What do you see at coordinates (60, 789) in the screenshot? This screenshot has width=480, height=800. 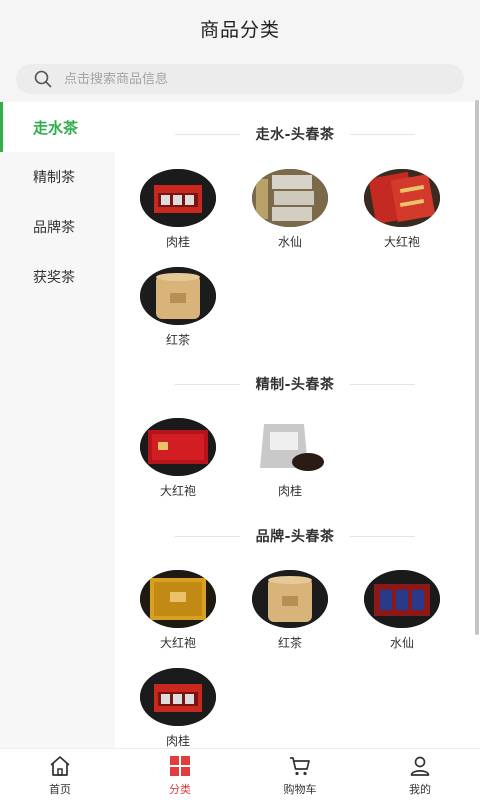 I see `tab-label: 首页` at bounding box center [60, 789].